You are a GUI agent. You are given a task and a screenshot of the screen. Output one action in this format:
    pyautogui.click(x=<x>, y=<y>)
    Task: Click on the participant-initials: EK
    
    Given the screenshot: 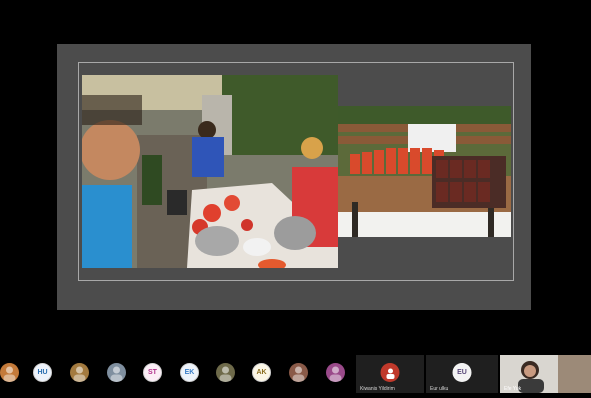 What is the action you would take?
    pyautogui.click(x=189, y=372)
    